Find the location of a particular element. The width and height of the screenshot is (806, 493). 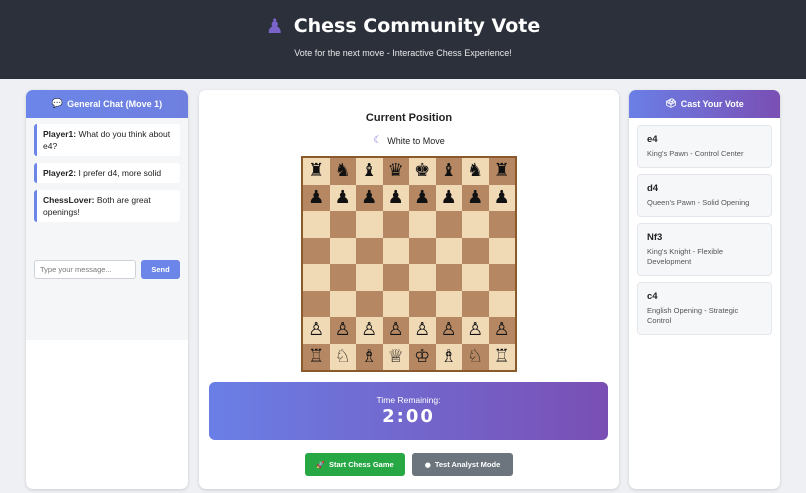

chat-message: Player1: What do you think about e4? is located at coordinates (107, 140).